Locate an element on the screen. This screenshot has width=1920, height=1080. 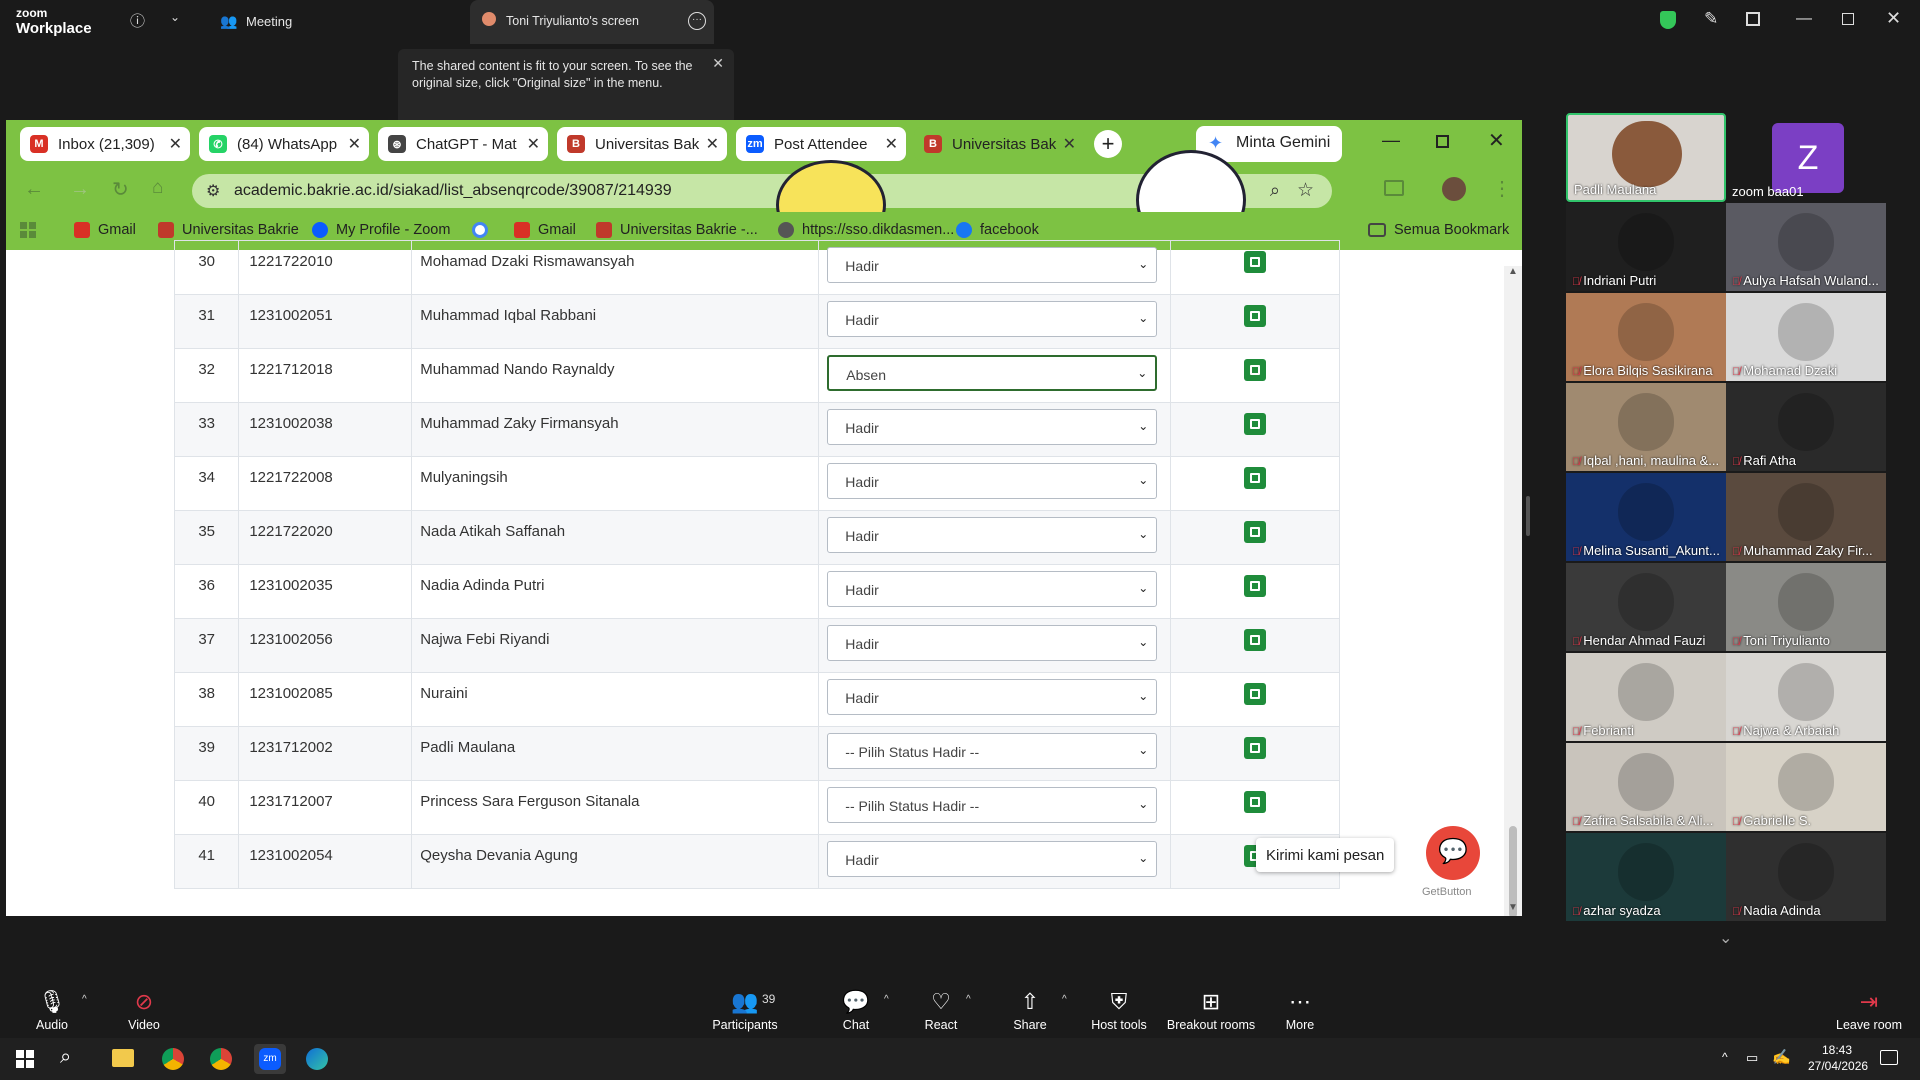
zoom-lens-icon: ⌕ is located at coordinates (1275, 190).